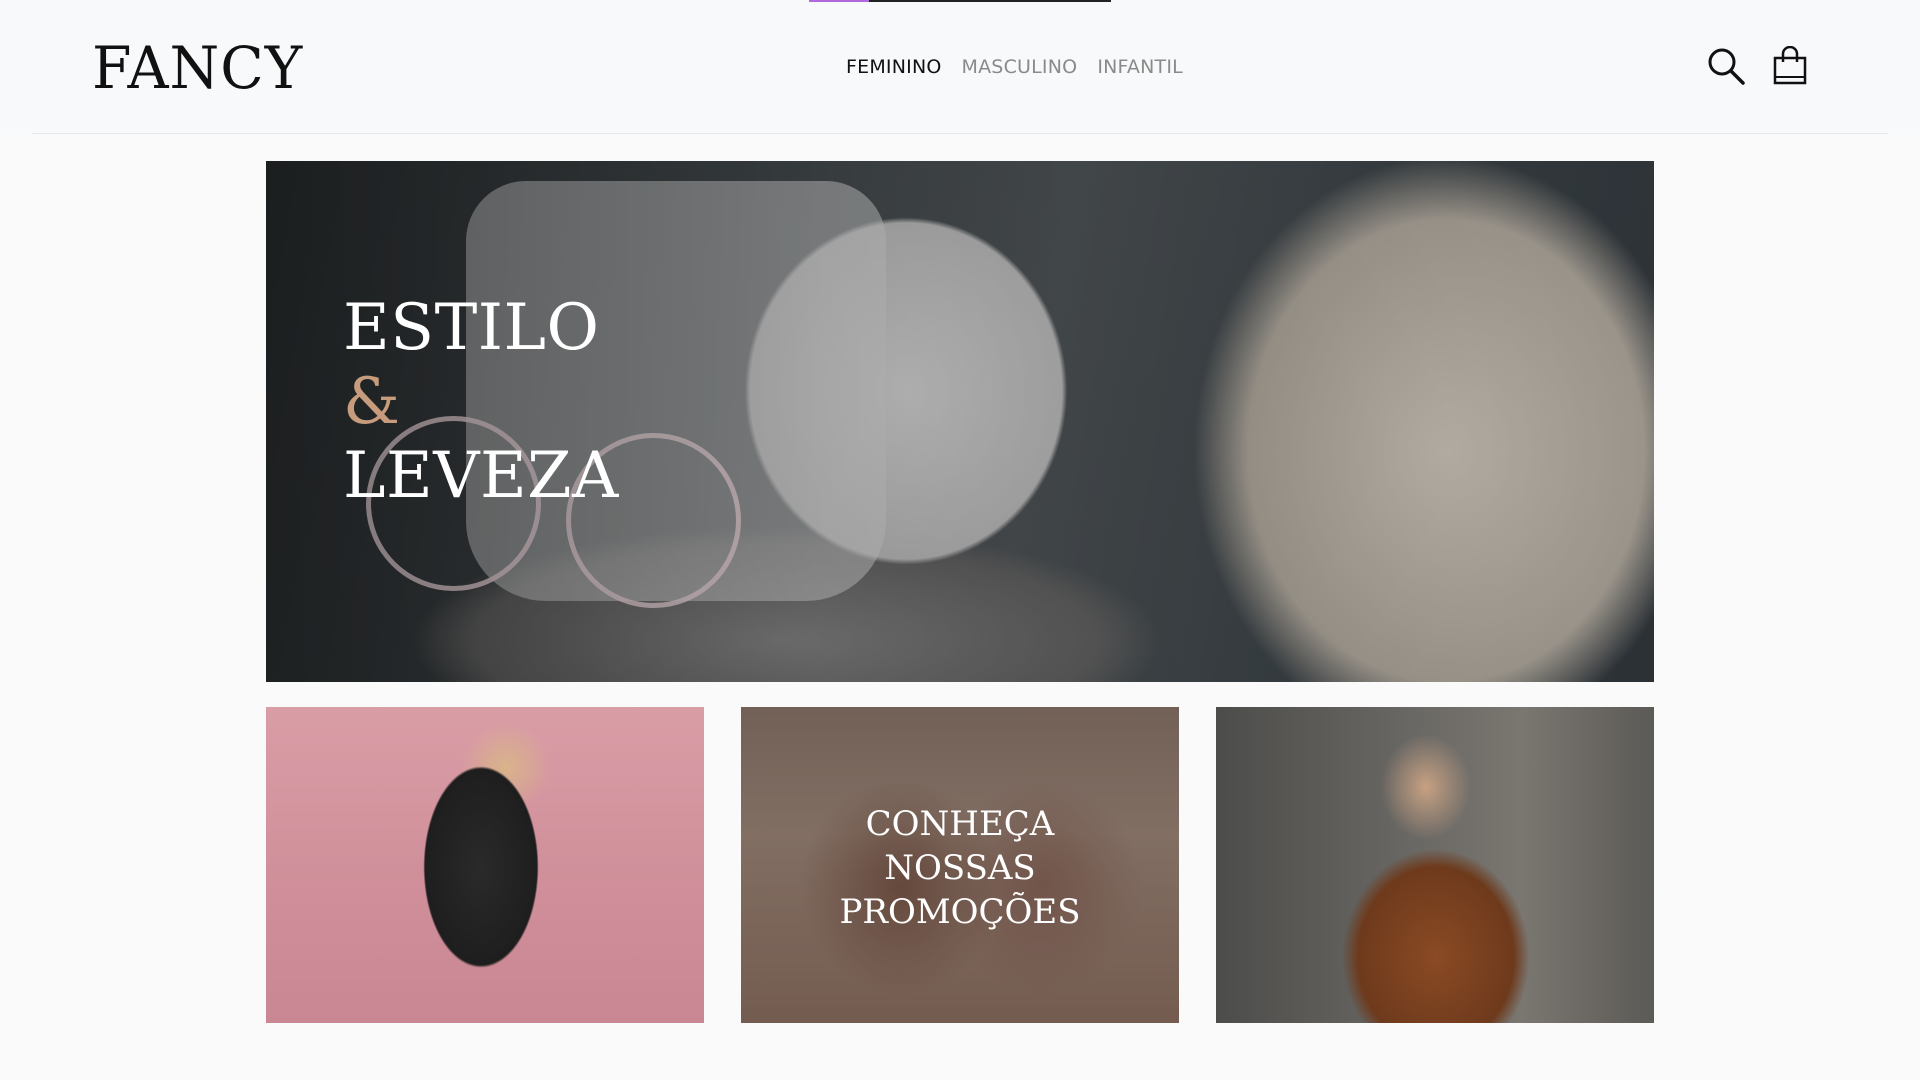  I want to click on promo-title-line3: PROMOÇÕES, so click(960, 912).